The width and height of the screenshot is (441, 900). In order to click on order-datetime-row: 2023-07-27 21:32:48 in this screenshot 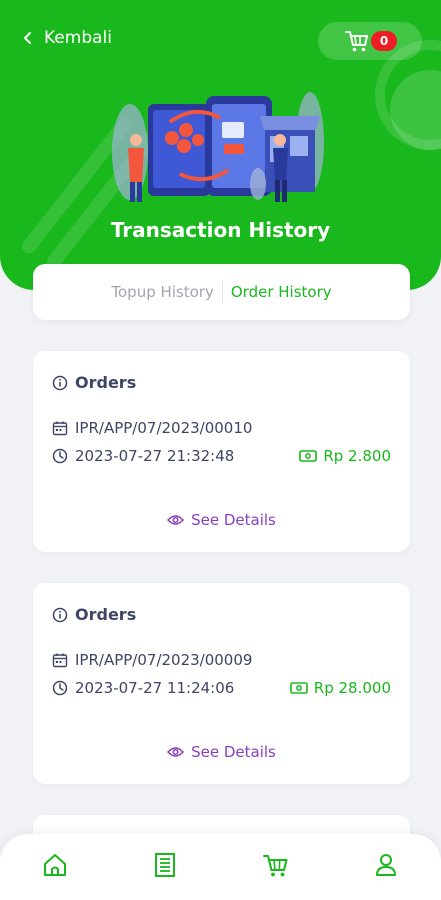, I will do `click(143, 456)`.